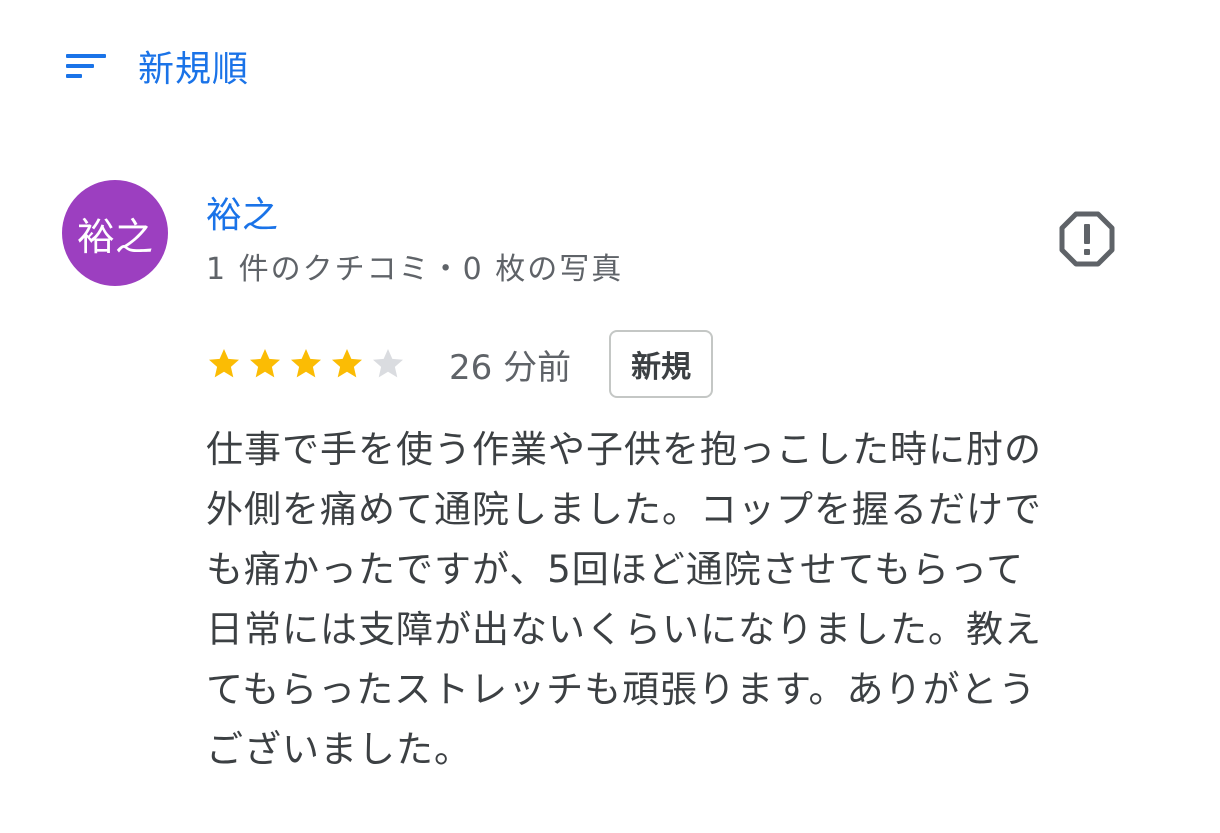 Image resolution: width=1220 pixels, height=833 pixels. I want to click on review-text-line: 仕事で手を使う作業や子供を抱っこした時に肘の, so click(624, 449).